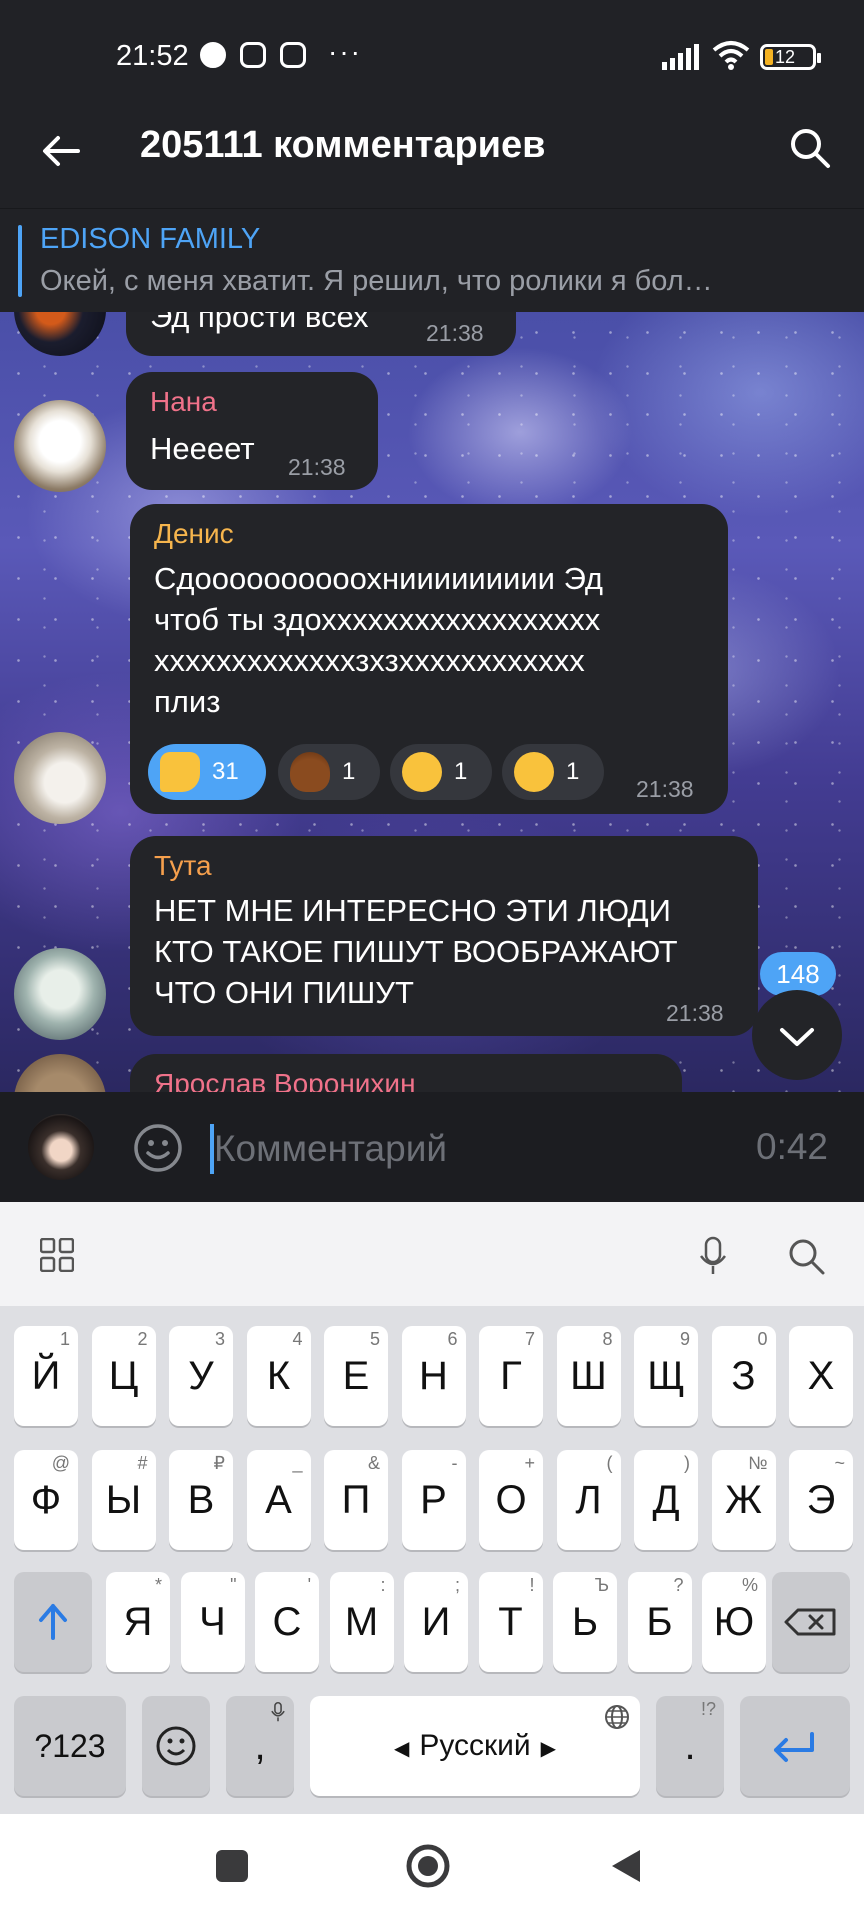 This screenshot has width=864, height=1920. What do you see at coordinates (441, 772) in the screenshot?
I see `reaction-raised-eyebrow: 1` at bounding box center [441, 772].